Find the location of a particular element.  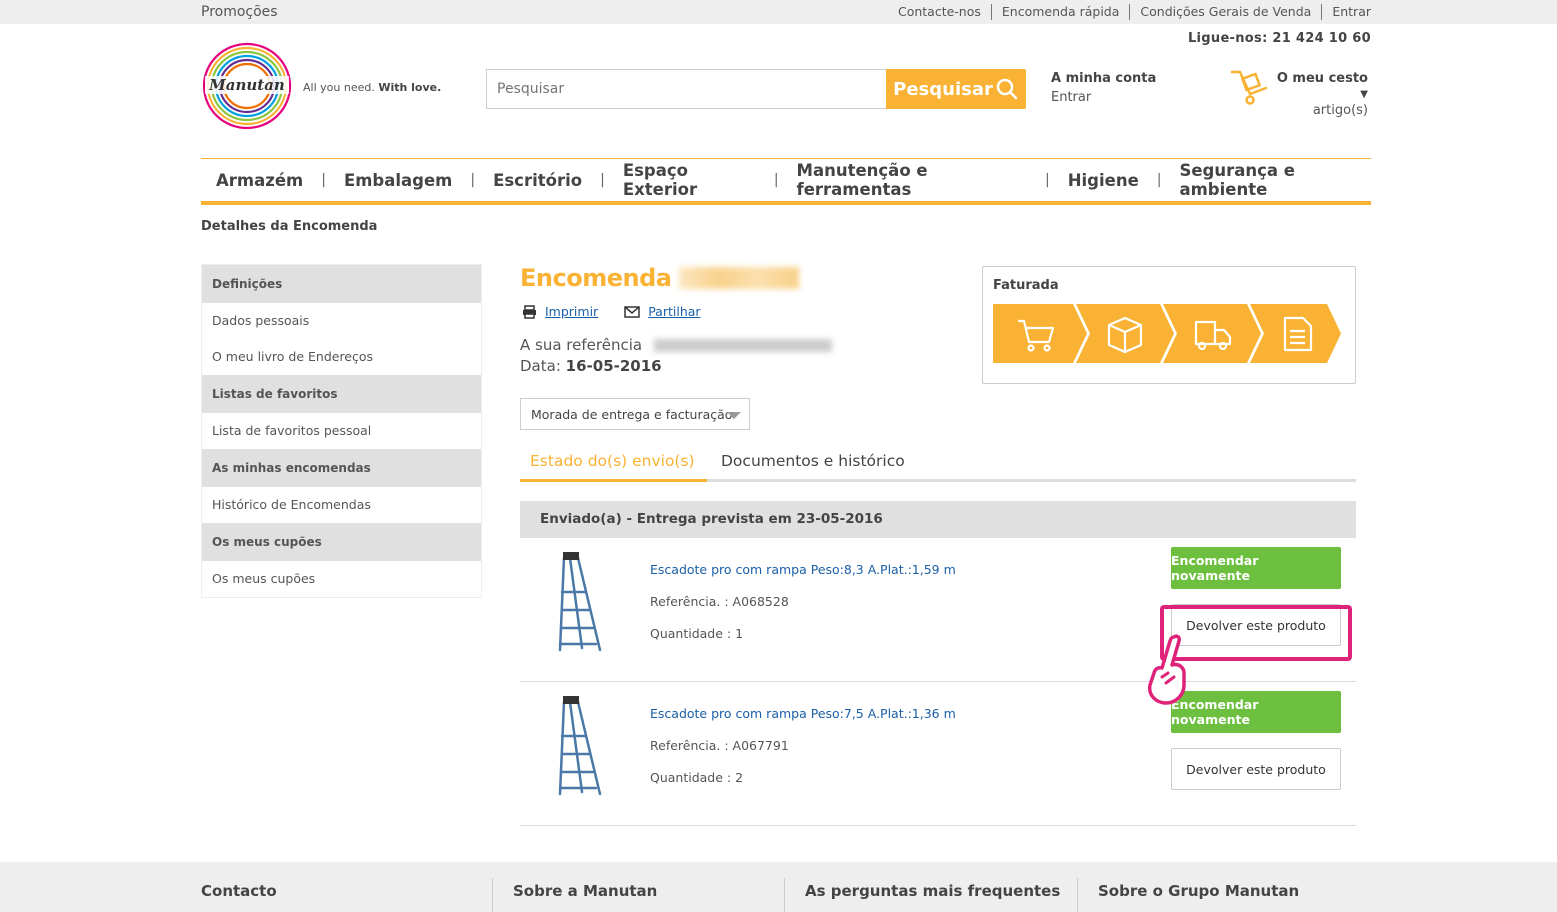

product-quantity: Quantidade : 2 is located at coordinates (697, 777).